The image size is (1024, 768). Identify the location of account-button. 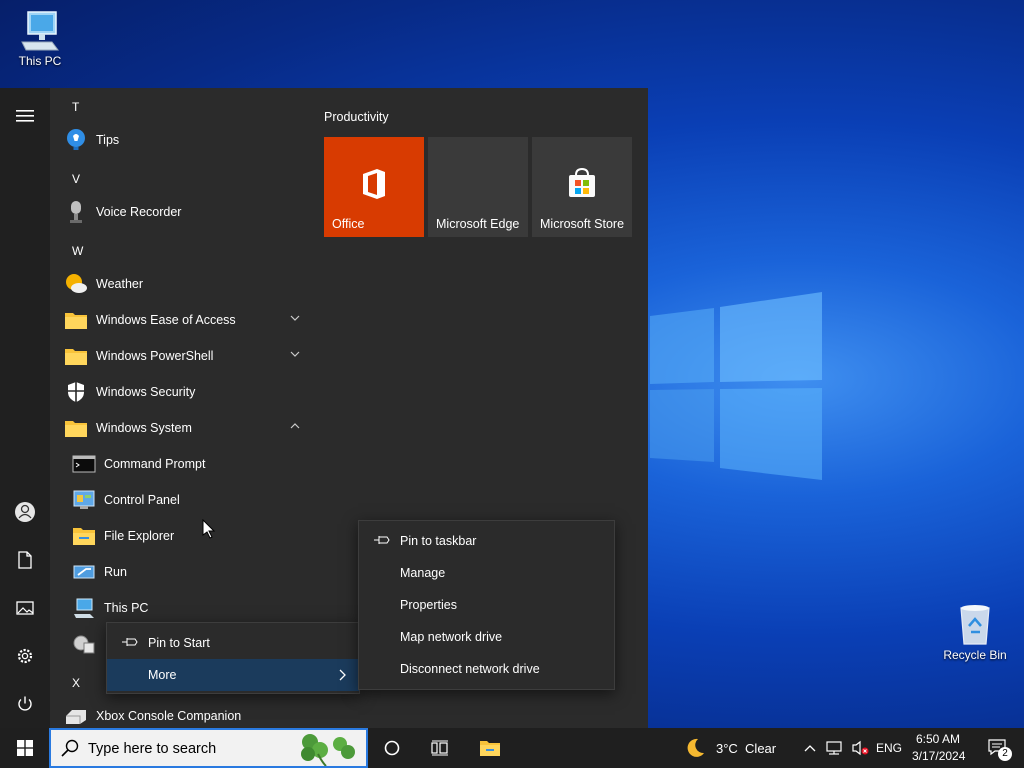
(25, 512).